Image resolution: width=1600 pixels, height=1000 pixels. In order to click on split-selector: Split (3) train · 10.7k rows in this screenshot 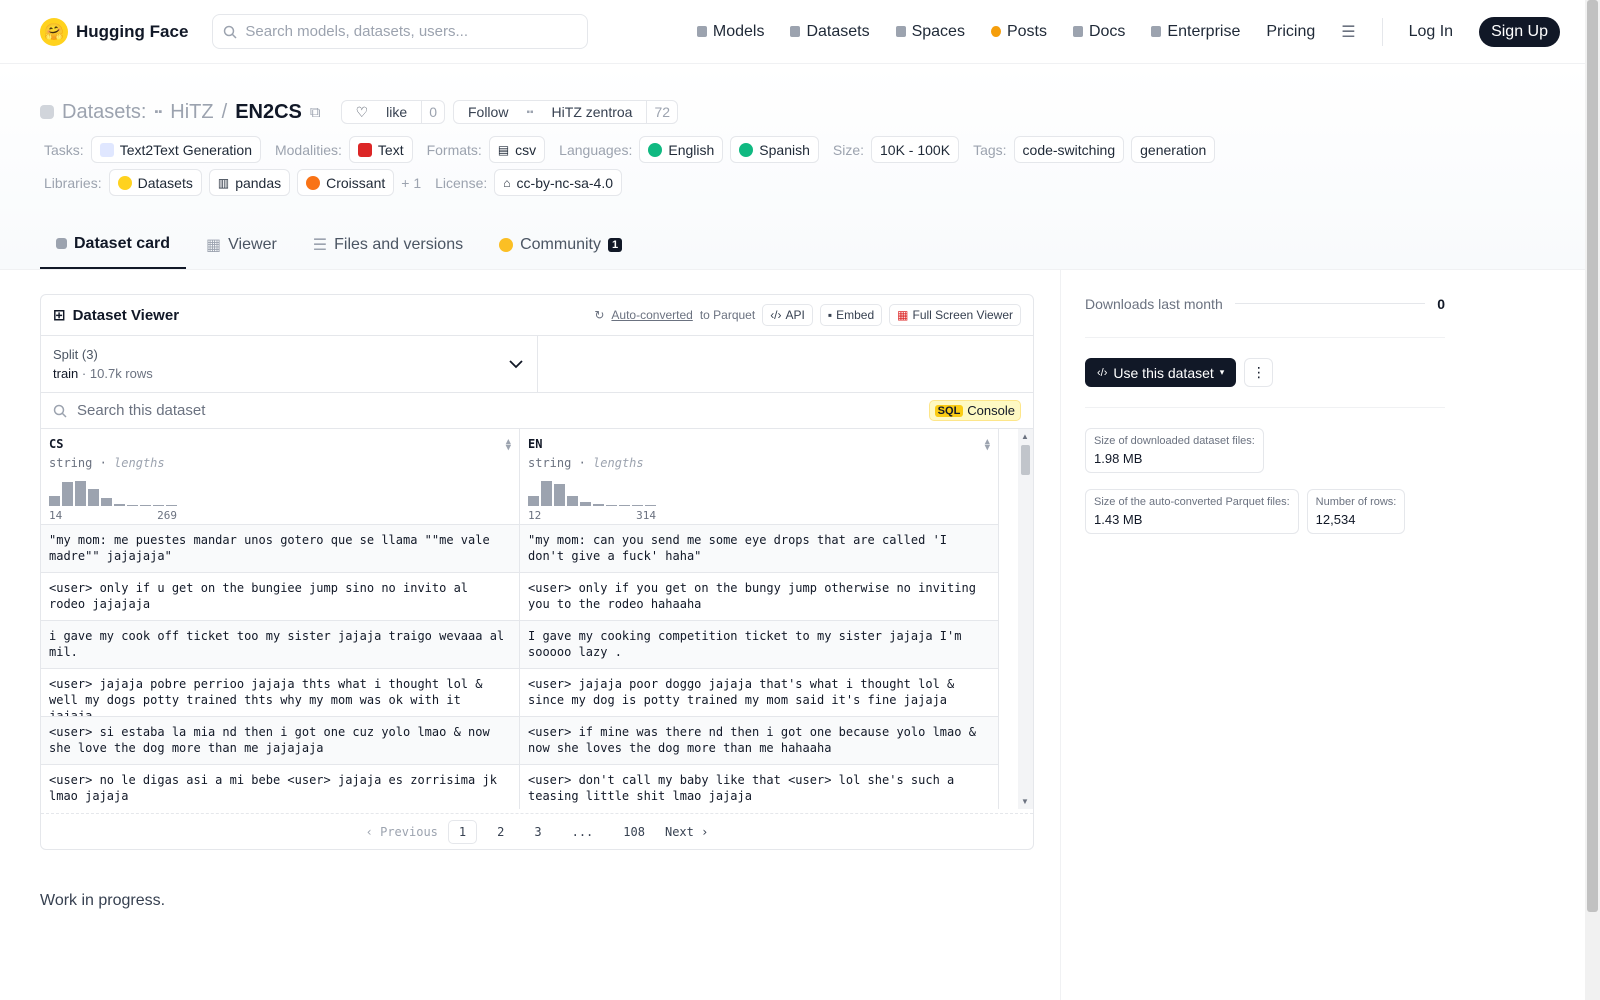, I will do `click(289, 364)`.